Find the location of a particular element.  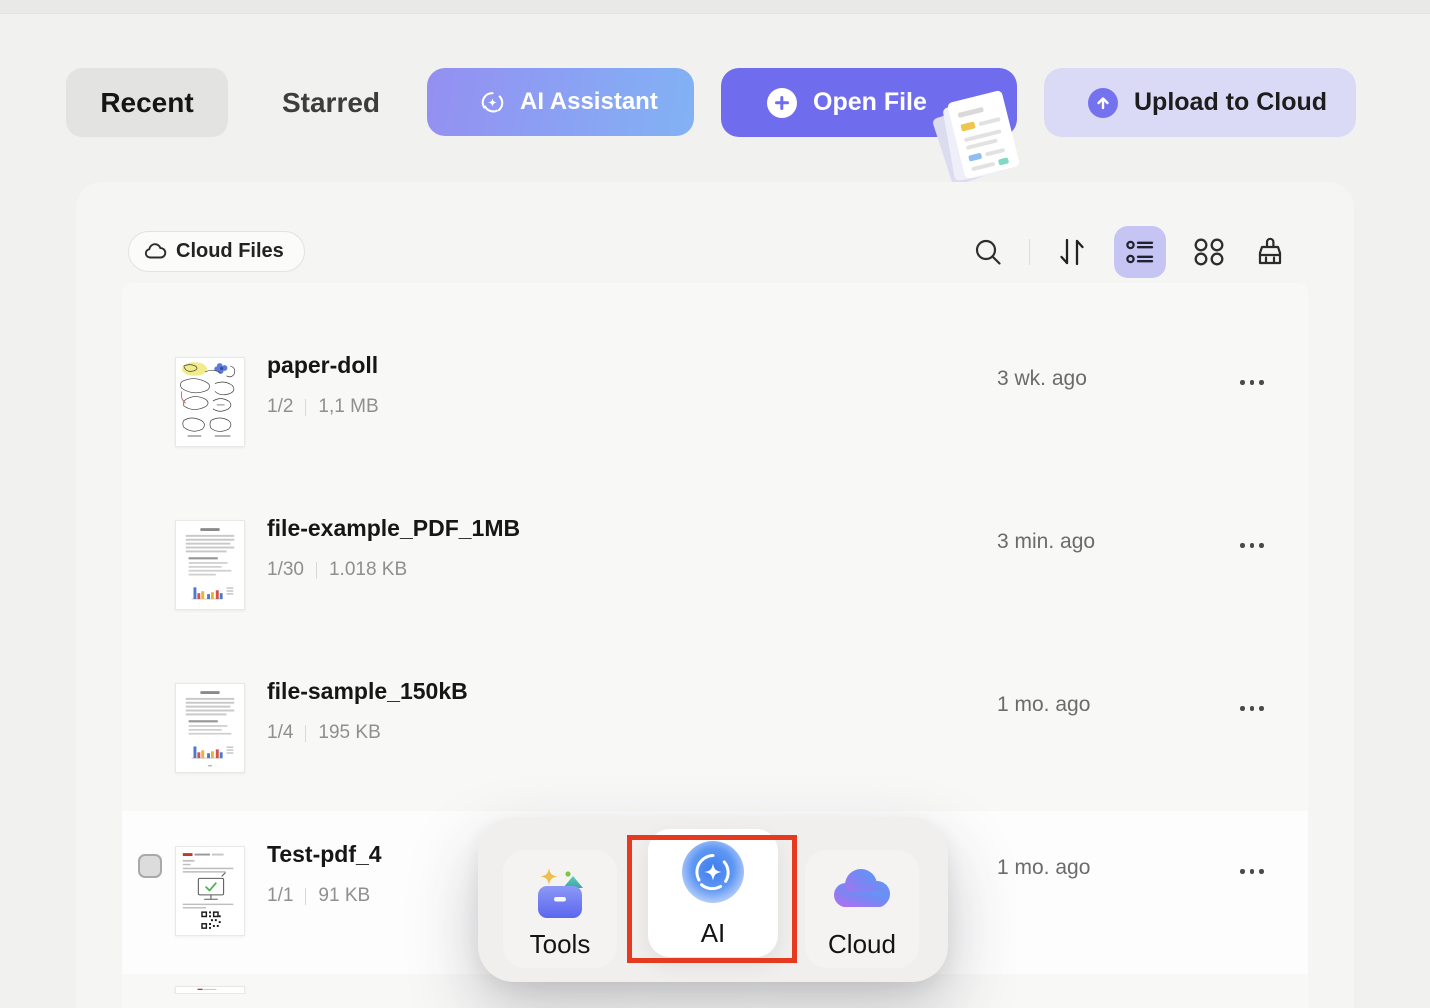

file-name: paper-doll is located at coordinates (323, 365).